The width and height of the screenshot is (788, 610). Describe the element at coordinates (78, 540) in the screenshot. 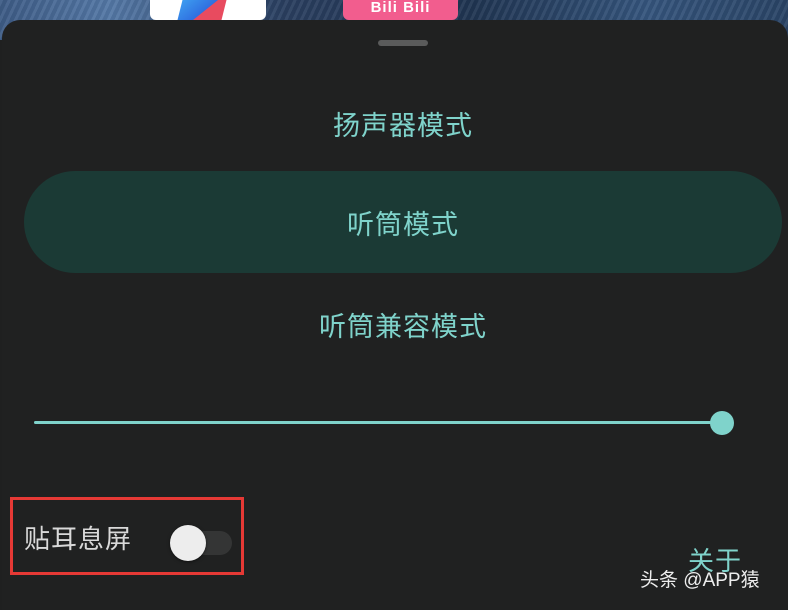

I see `ear-screen-off-label: 贴耳息屏` at that location.